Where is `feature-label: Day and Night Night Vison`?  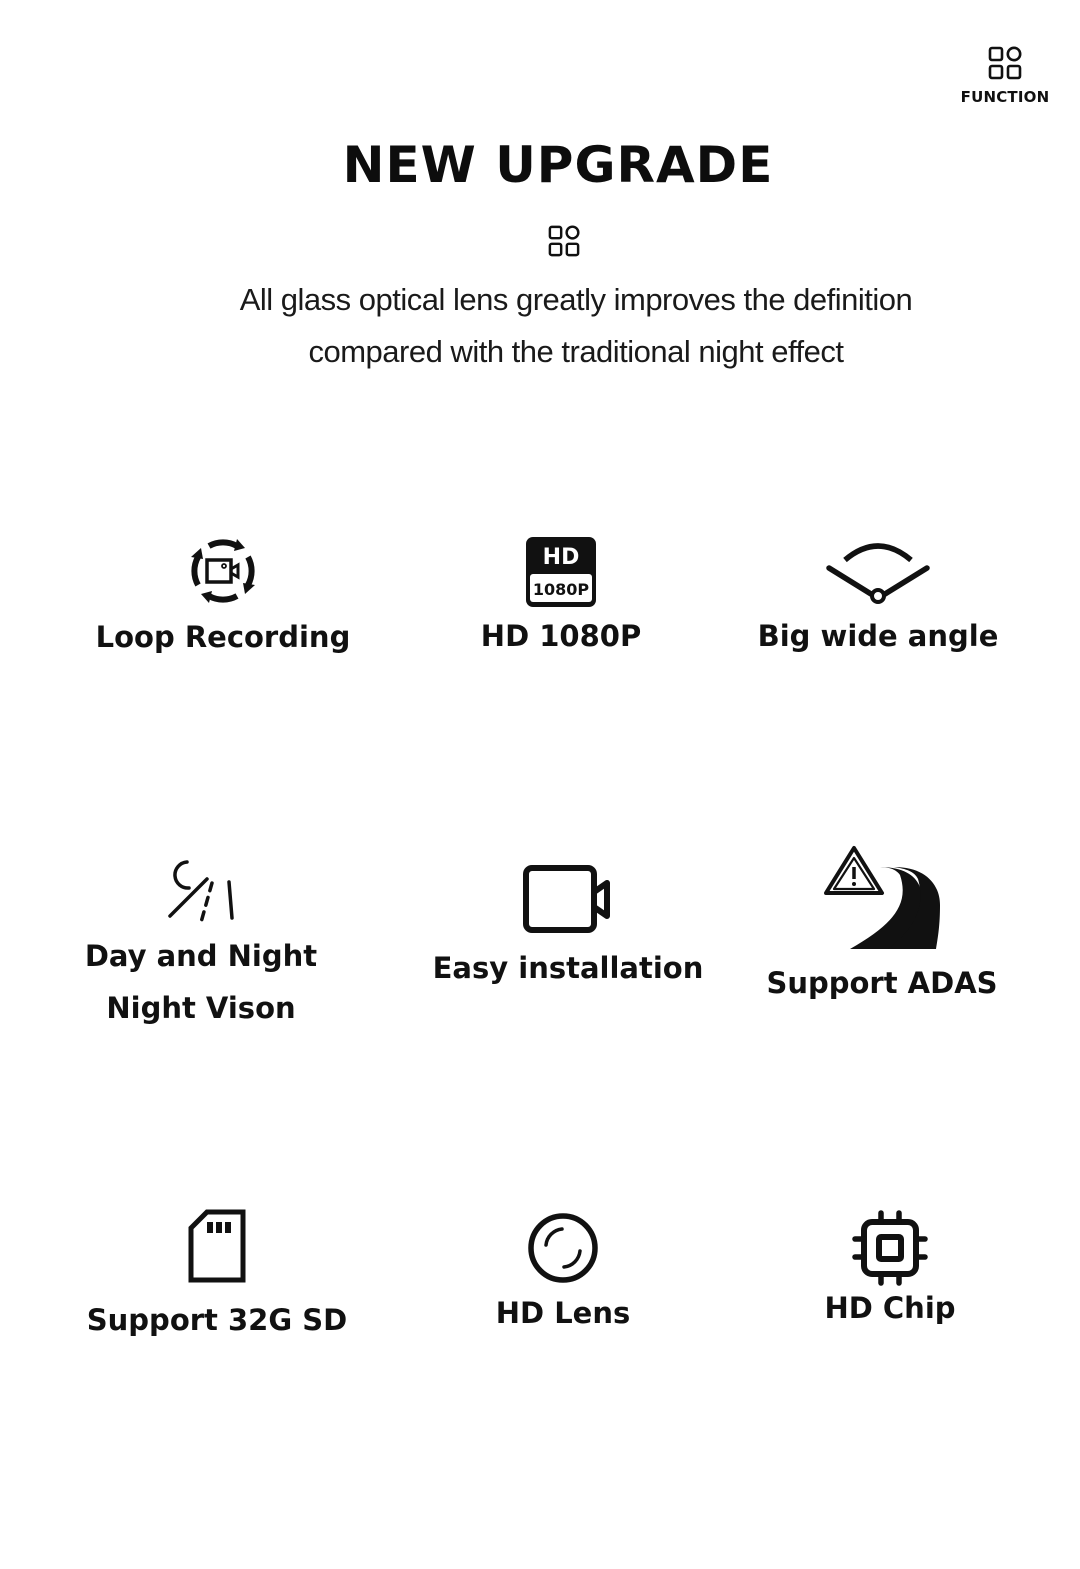 feature-label: Day and Night Night Vison is located at coordinates (201, 982).